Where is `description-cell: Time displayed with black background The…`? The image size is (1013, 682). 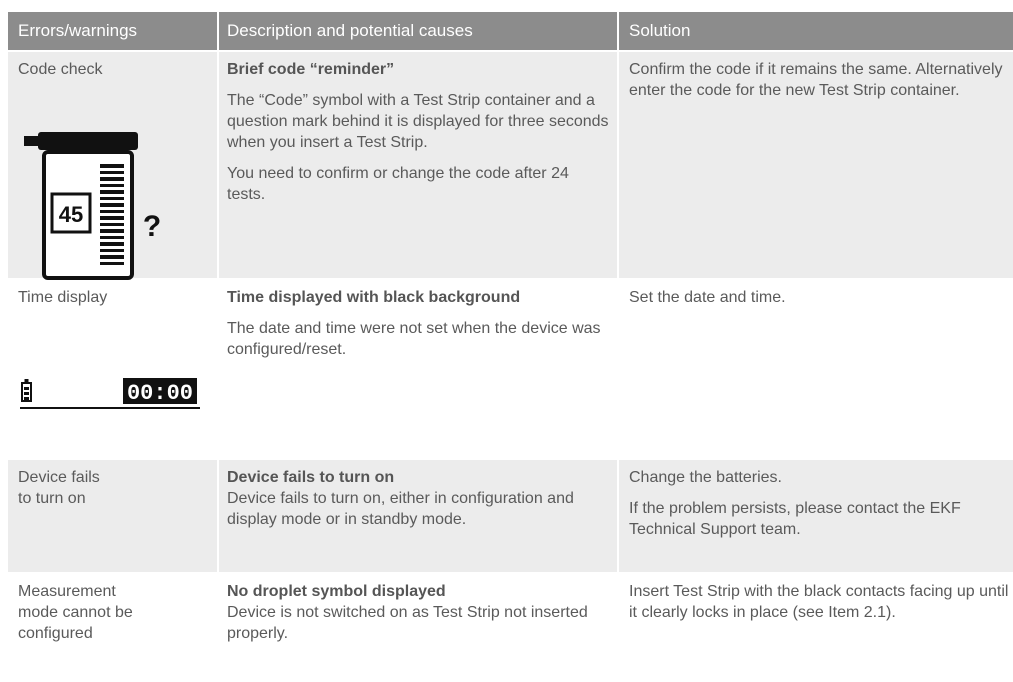 description-cell: Time displayed with black background The… is located at coordinates (418, 369).